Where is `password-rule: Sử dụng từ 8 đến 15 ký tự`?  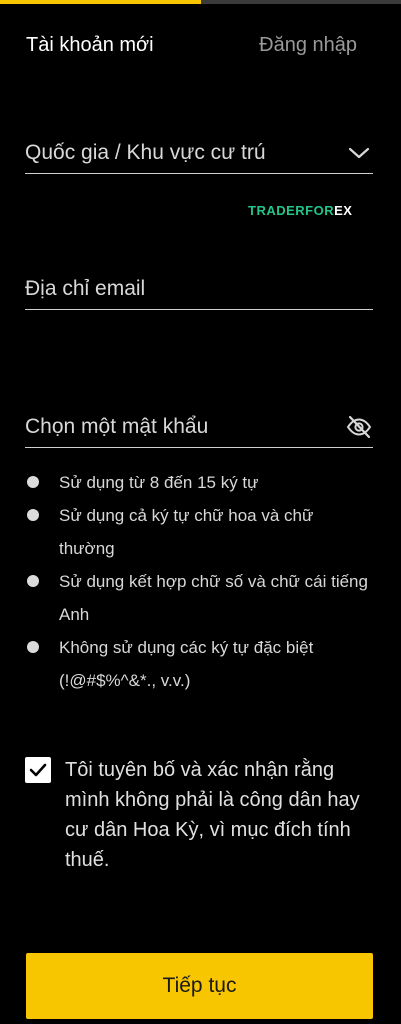
password-rule: Sử dụng từ 8 đến 15 ký tự is located at coordinates (198, 482).